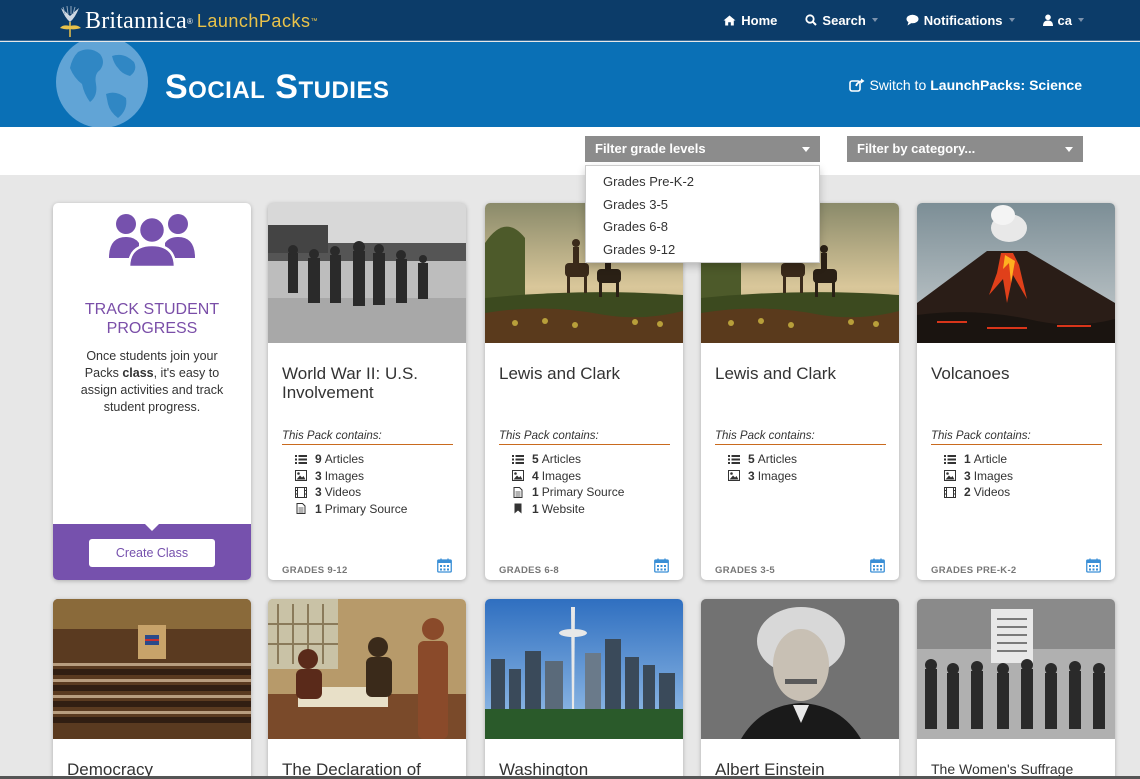 This screenshot has width=1140, height=779. What do you see at coordinates (978, 459) in the screenshot?
I see `content-item-articles: 1 Article` at bounding box center [978, 459].